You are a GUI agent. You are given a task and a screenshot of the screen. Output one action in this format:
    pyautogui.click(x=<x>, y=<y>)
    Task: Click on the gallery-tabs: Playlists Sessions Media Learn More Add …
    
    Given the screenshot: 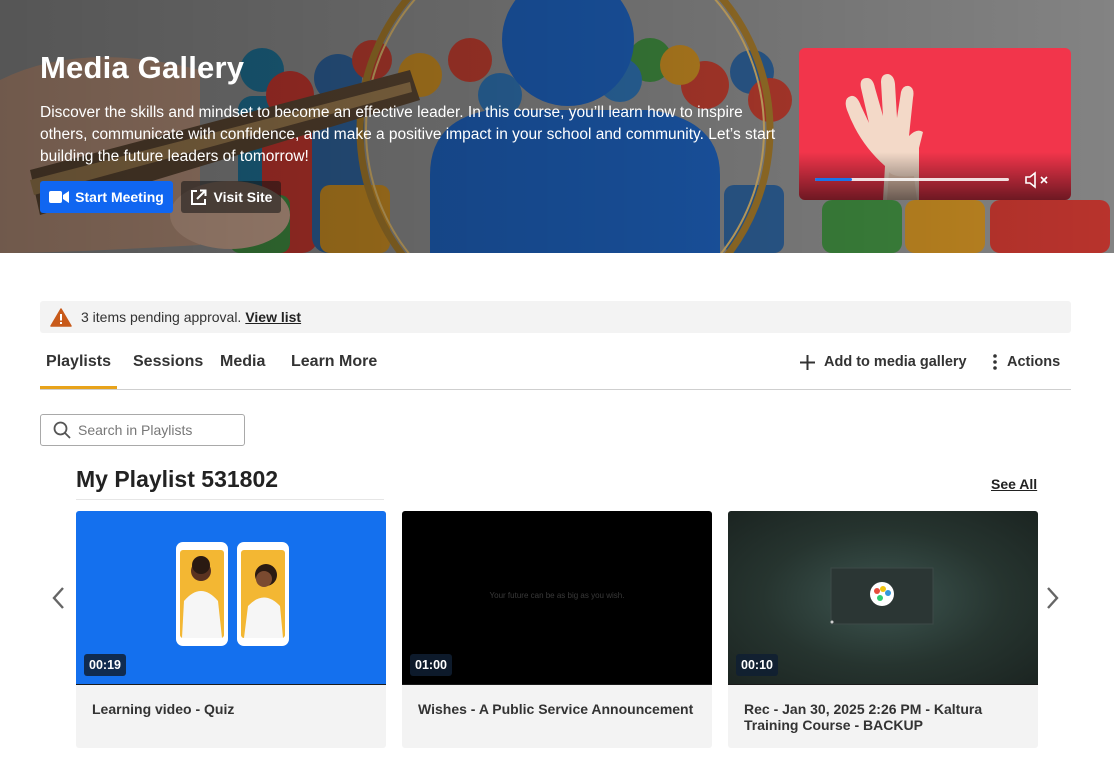 What is the action you would take?
    pyautogui.click(x=555, y=365)
    